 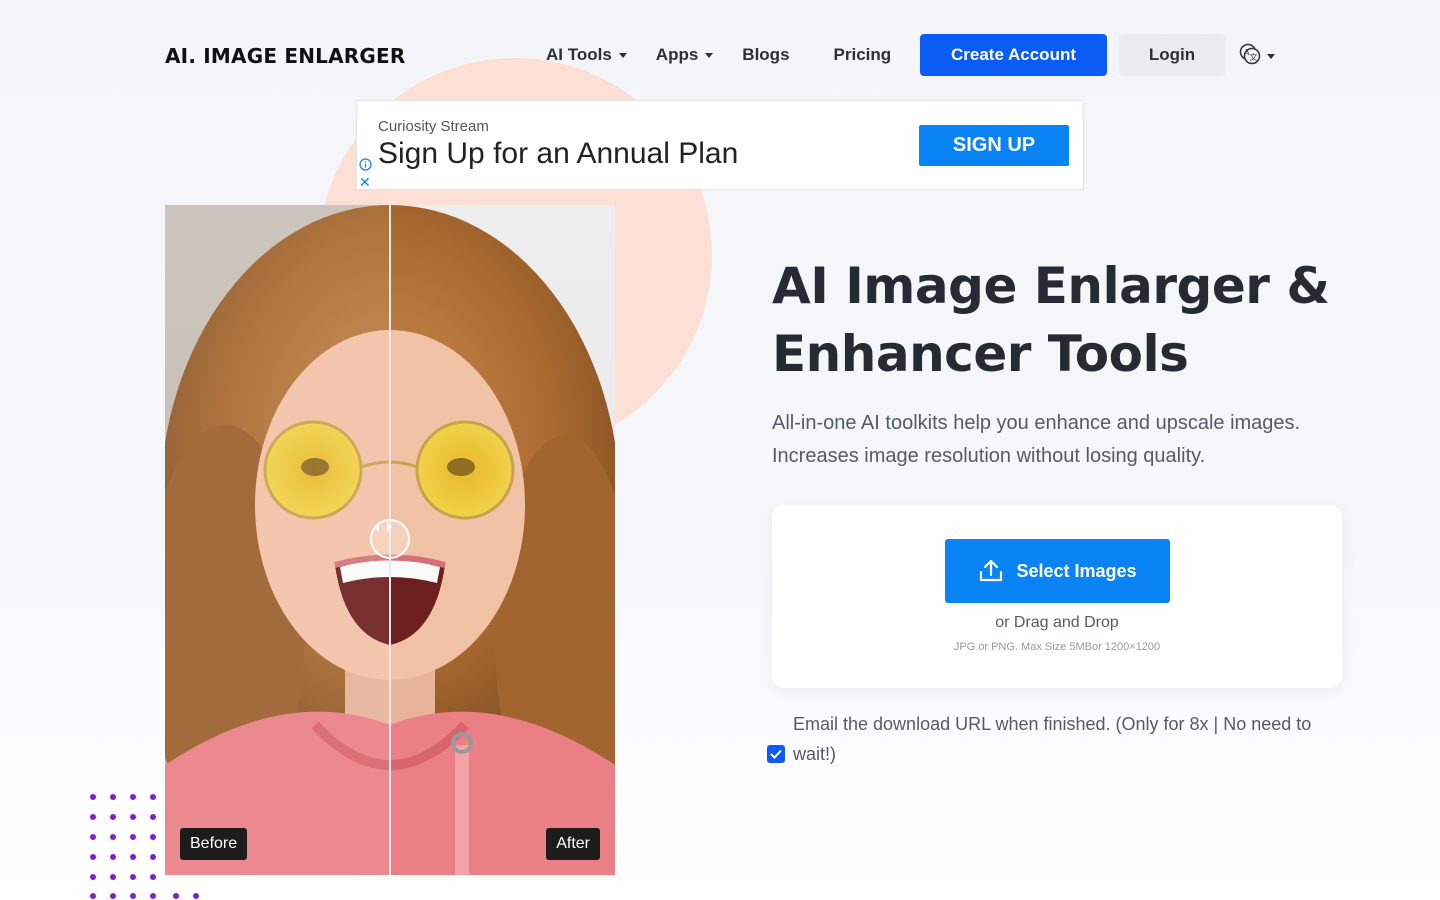 What do you see at coordinates (1013, 55) in the screenshot?
I see `create-account-button: Create Account` at bounding box center [1013, 55].